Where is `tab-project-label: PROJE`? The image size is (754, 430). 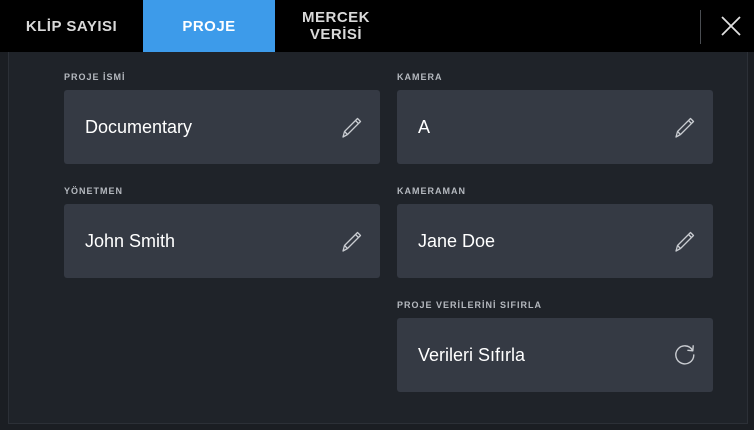 tab-project-label: PROJE is located at coordinates (209, 26).